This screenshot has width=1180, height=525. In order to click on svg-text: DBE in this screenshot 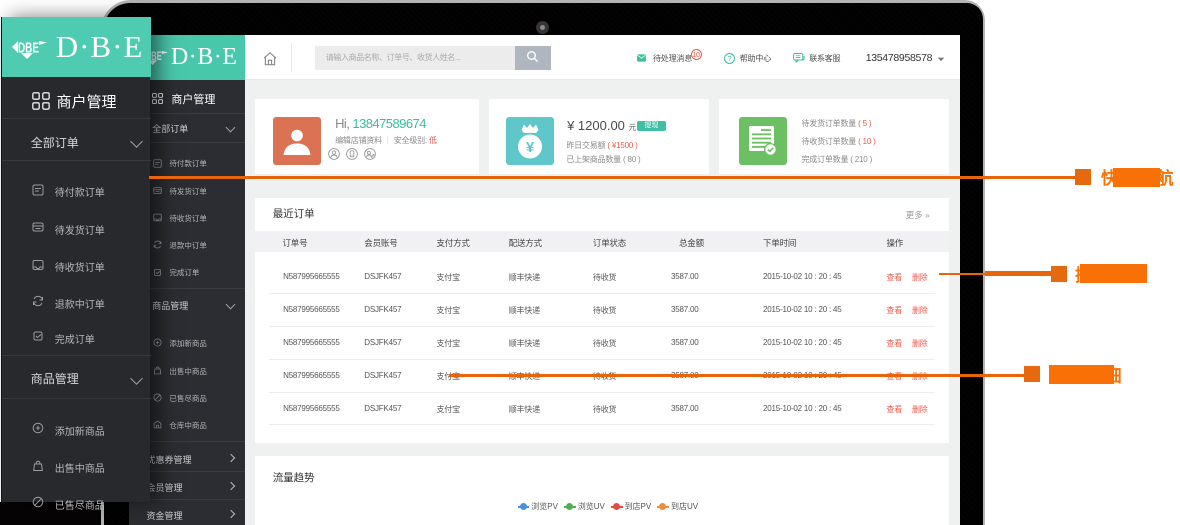, I will do `click(28, 48)`.